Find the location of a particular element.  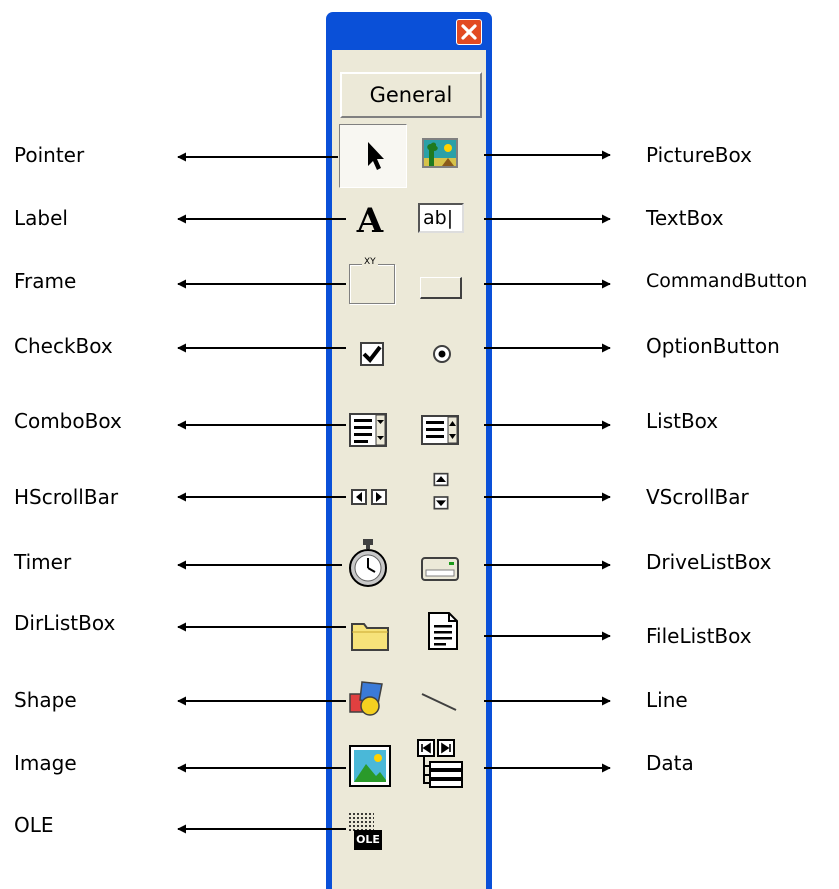

label-optionbutton: OptionButton is located at coordinates (713, 346).